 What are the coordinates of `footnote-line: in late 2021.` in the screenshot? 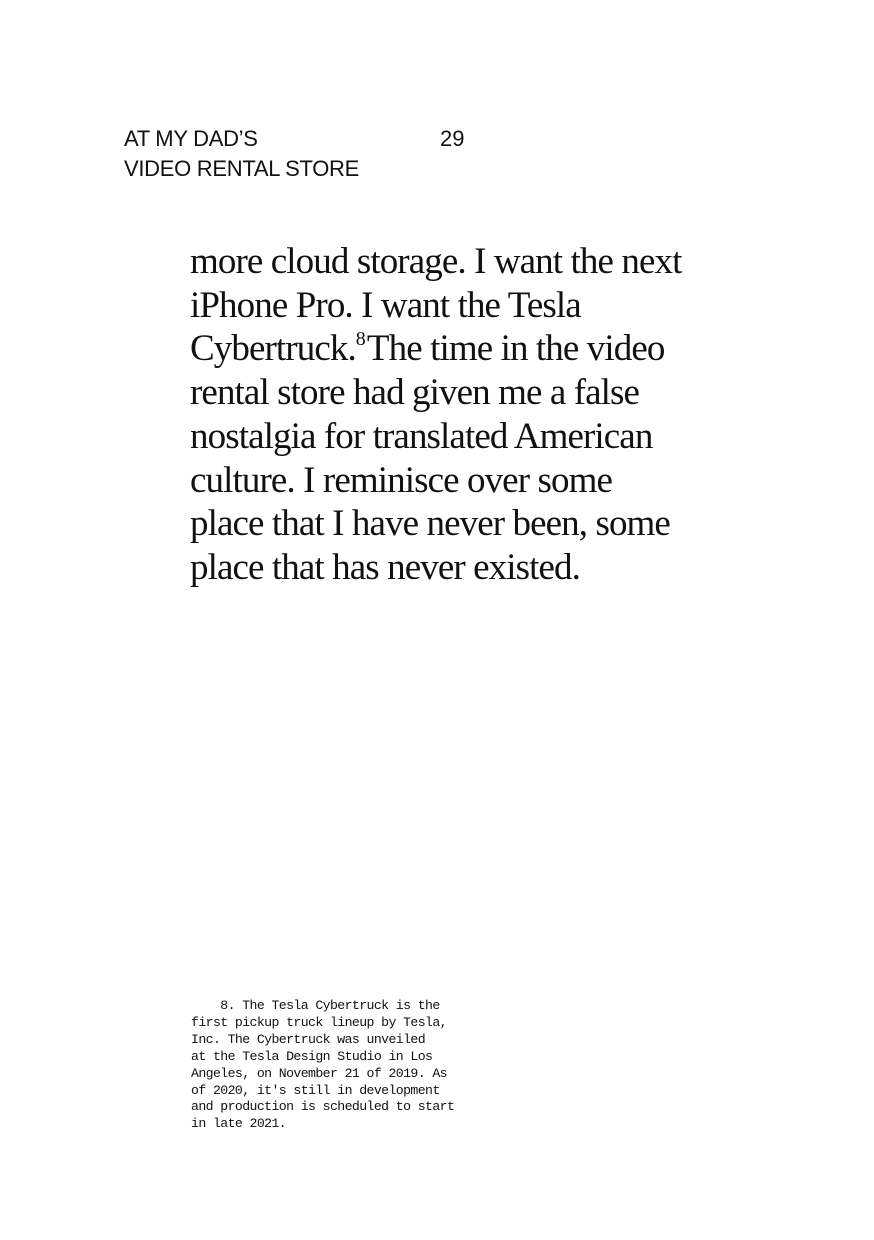 It's located at (239, 1124).